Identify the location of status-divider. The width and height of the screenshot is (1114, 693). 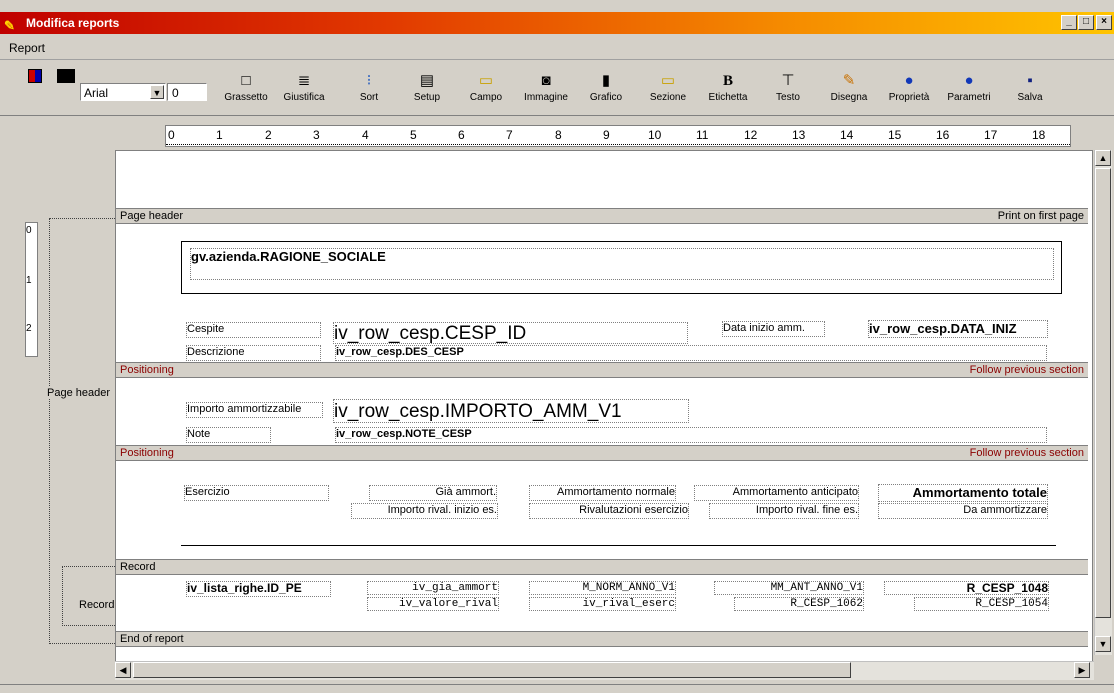
(557, 684).